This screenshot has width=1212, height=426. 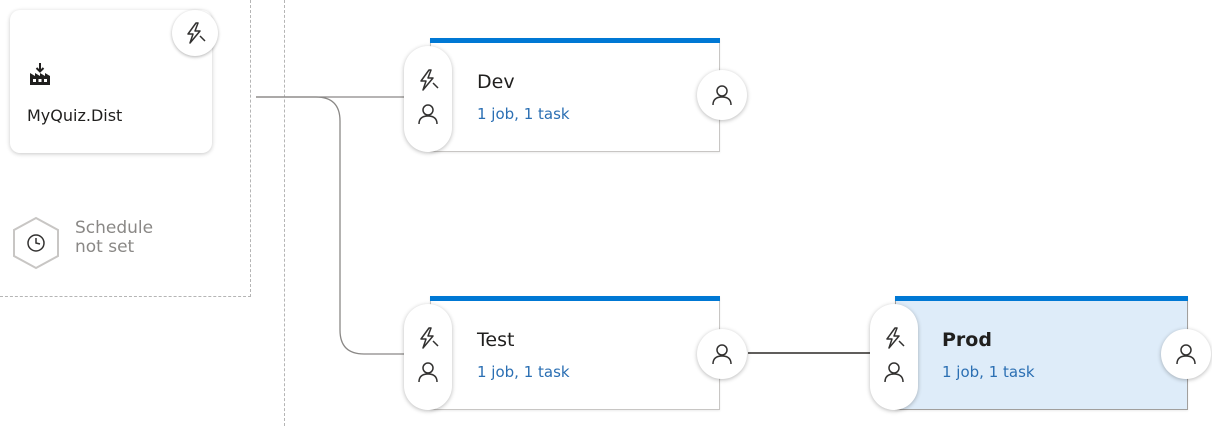 What do you see at coordinates (75, 115) in the screenshot?
I see `artifact-name: MyQuiz.Dist` at bounding box center [75, 115].